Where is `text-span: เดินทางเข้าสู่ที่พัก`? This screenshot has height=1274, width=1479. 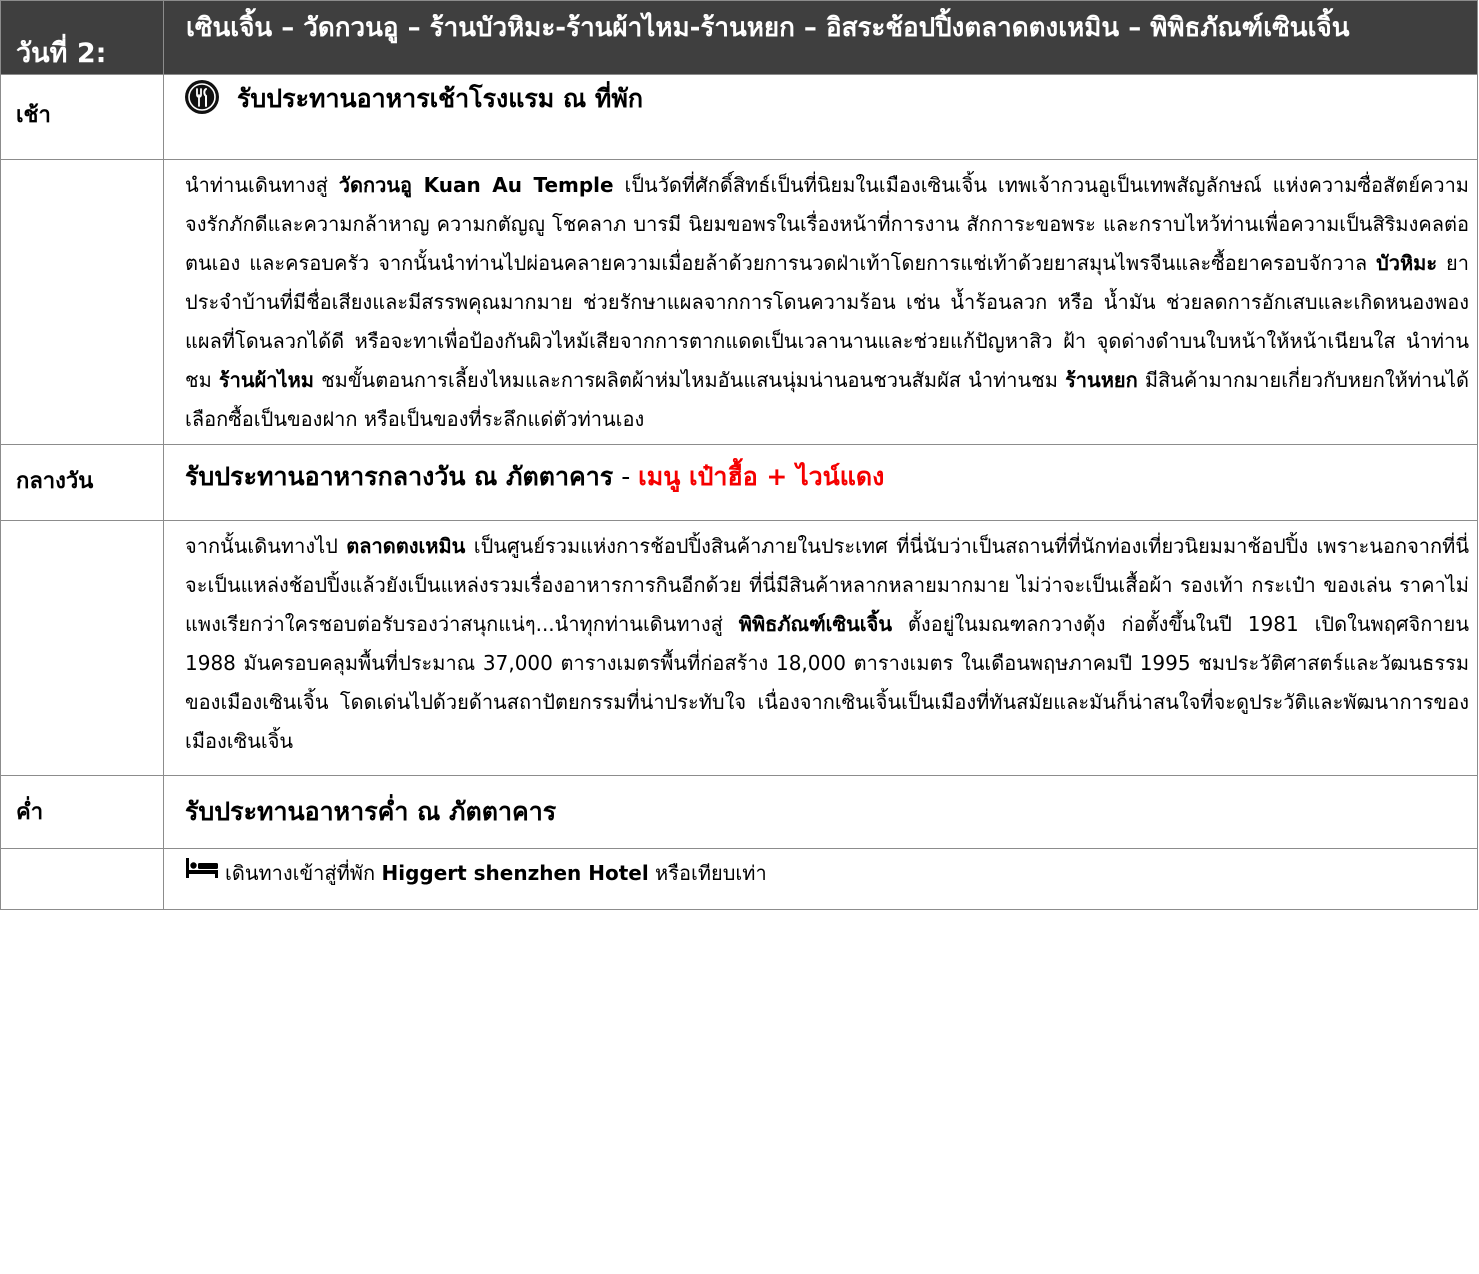
text-span: เดินทางเข้าสู่ที่พัก is located at coordinates (303, 873).